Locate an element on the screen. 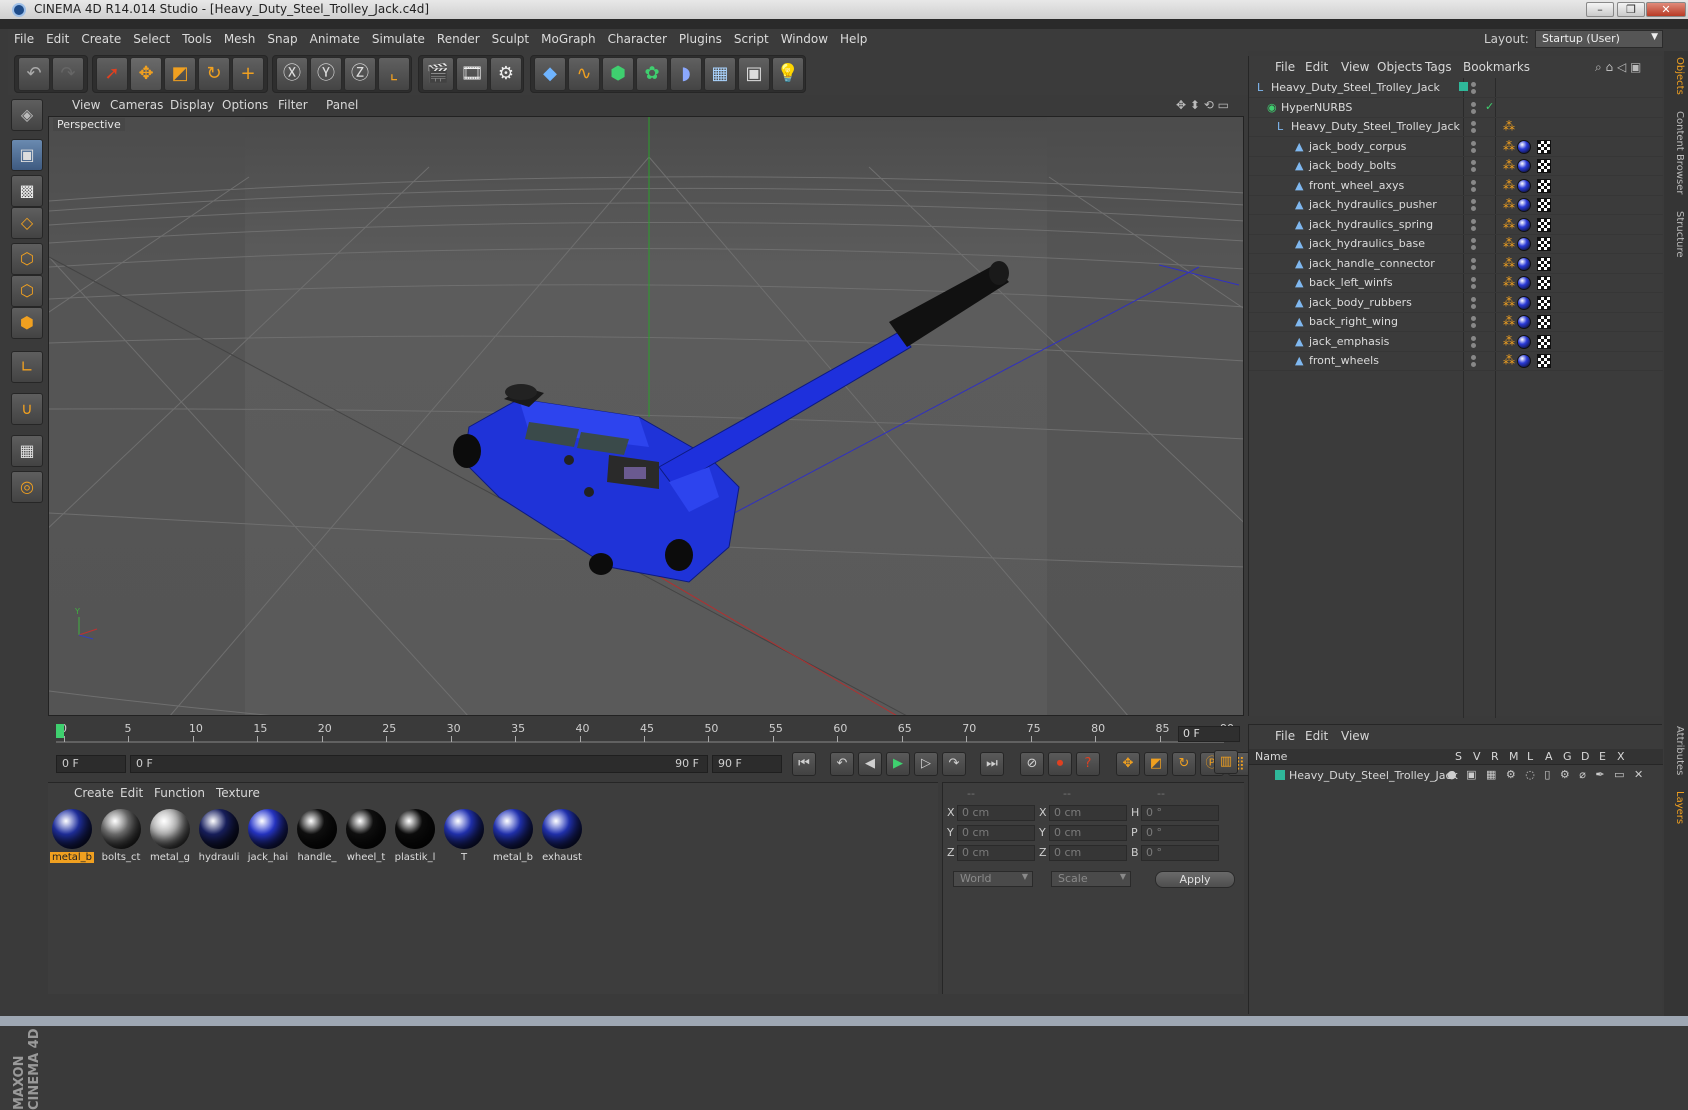 The height and width of the screenshot is (1110, 1688). menu-select: Select is located at coordinates (151, 39).